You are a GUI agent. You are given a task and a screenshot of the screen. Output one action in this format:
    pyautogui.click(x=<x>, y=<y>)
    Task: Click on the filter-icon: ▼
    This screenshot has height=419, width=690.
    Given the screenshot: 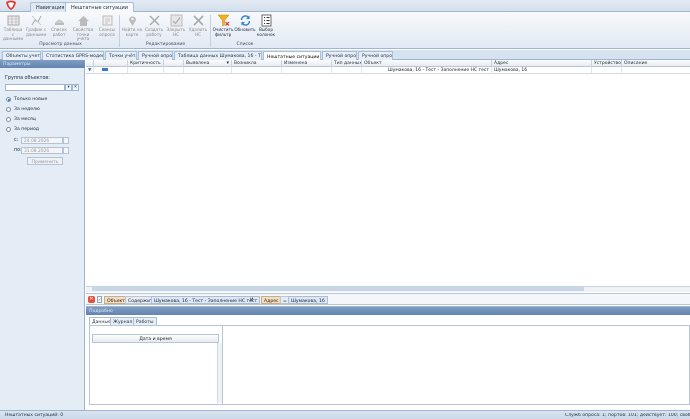 What is the action you would take?
    pyautogui.click(x=90, y=70)
    